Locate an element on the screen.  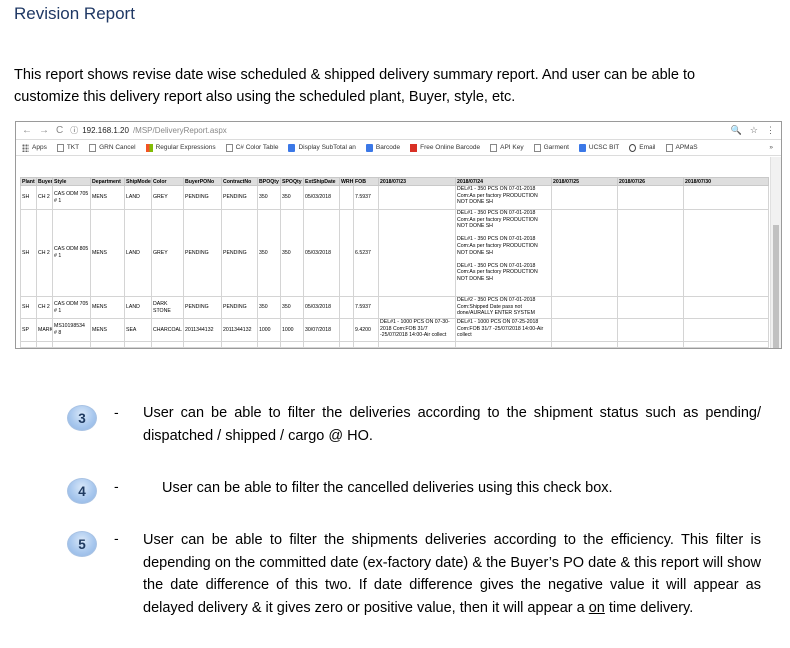
column-header: 2018/07/23 is located at coordinates (417, 181).